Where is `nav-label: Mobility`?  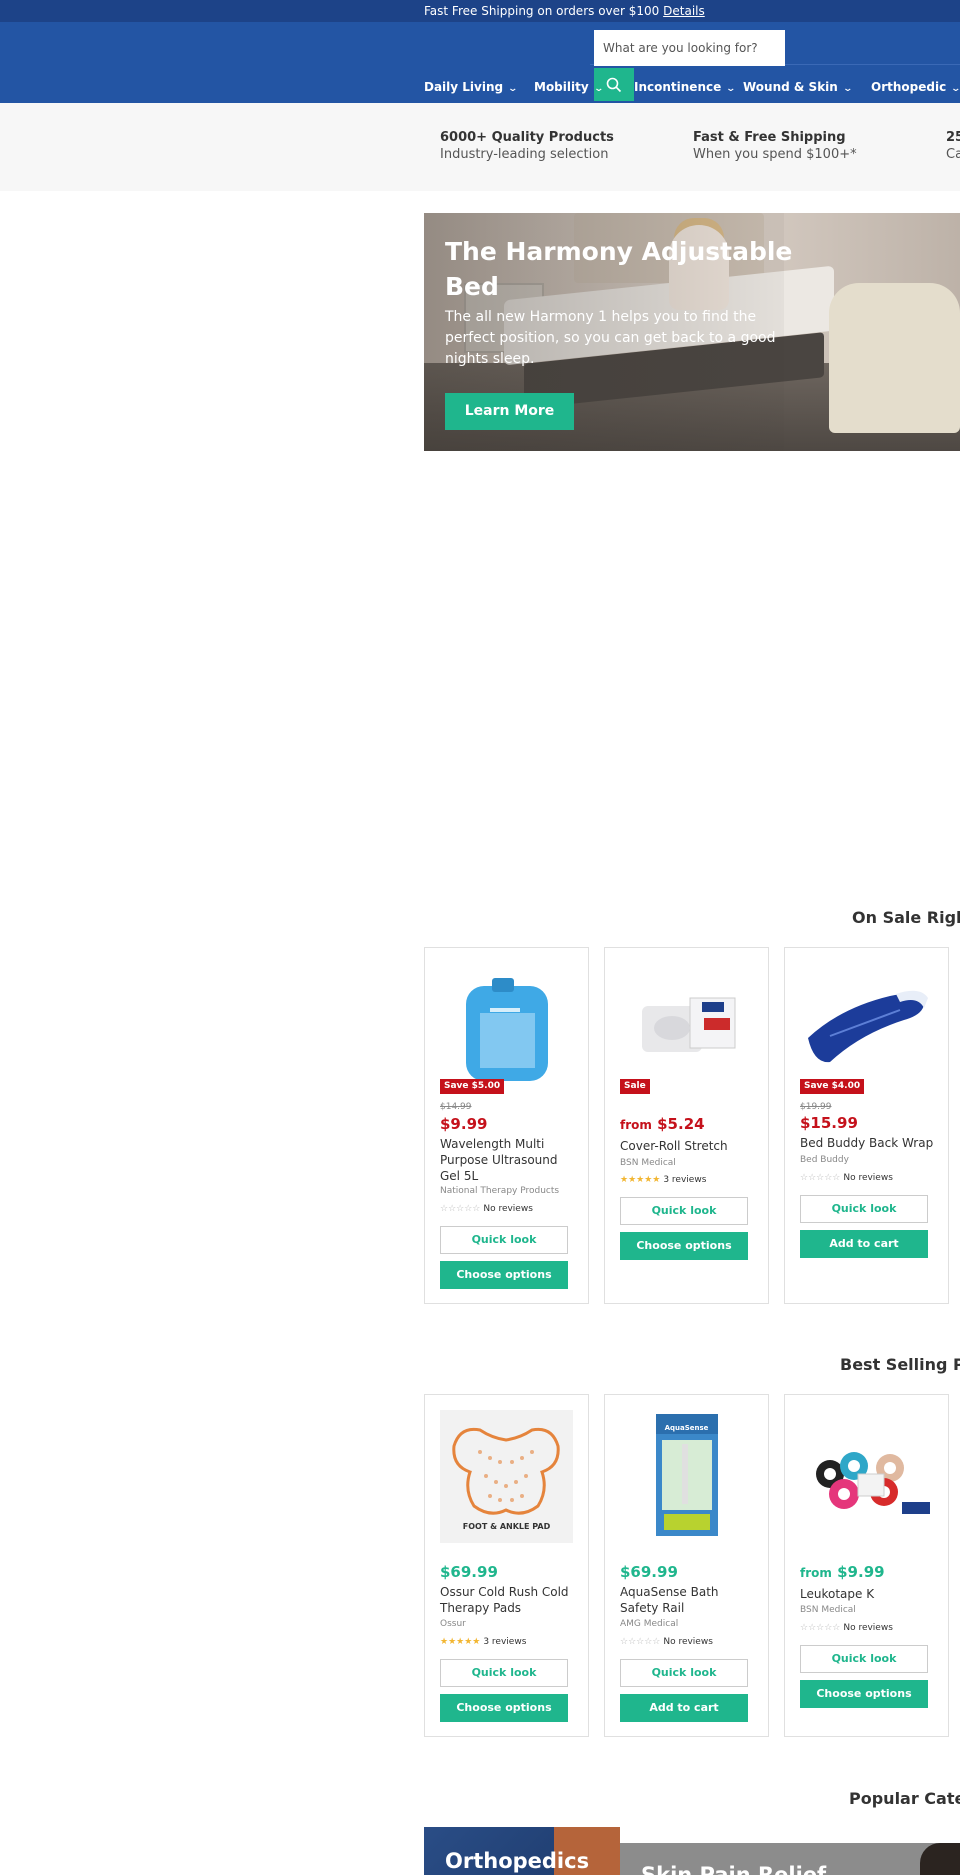 nav-label: Mobility is located at coordinates (561, 87).